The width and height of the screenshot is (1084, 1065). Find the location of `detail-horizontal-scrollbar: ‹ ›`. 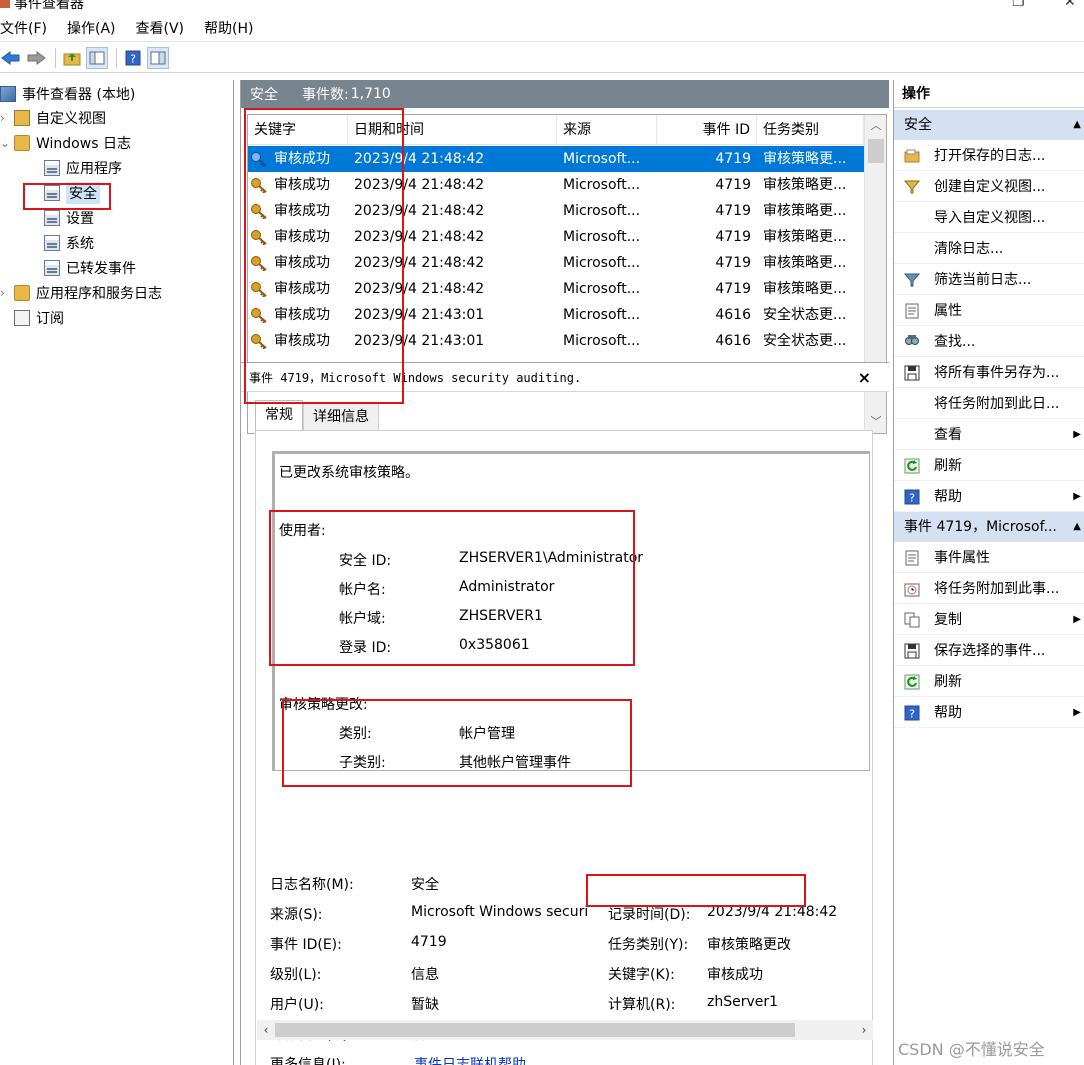

detail-horizontal-scrollbar: ‹ › is located at coordinates (565, 1030).